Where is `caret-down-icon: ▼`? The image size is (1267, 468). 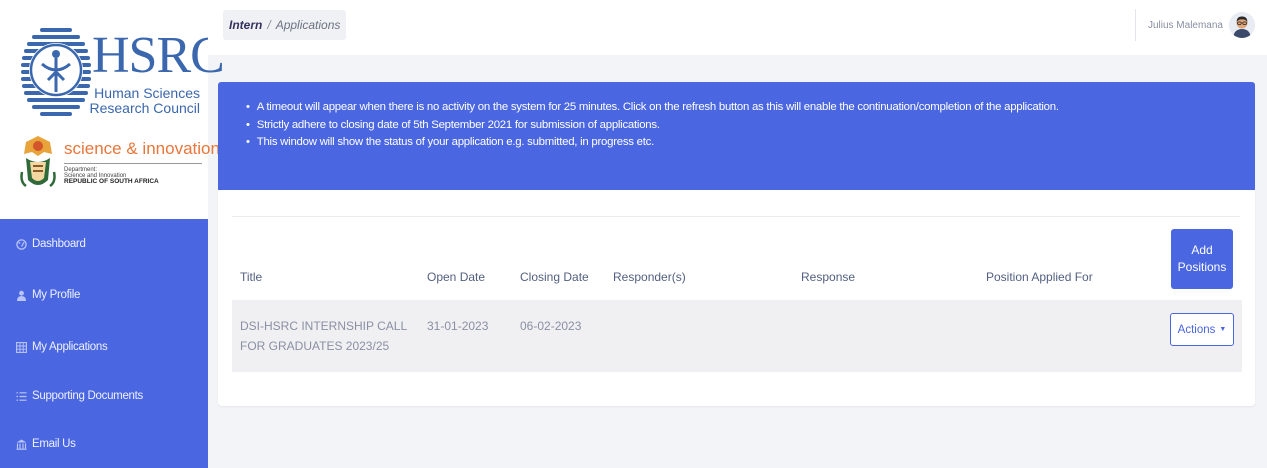
caret-down-icon: ▼ is located at coordinates (1223, 329).